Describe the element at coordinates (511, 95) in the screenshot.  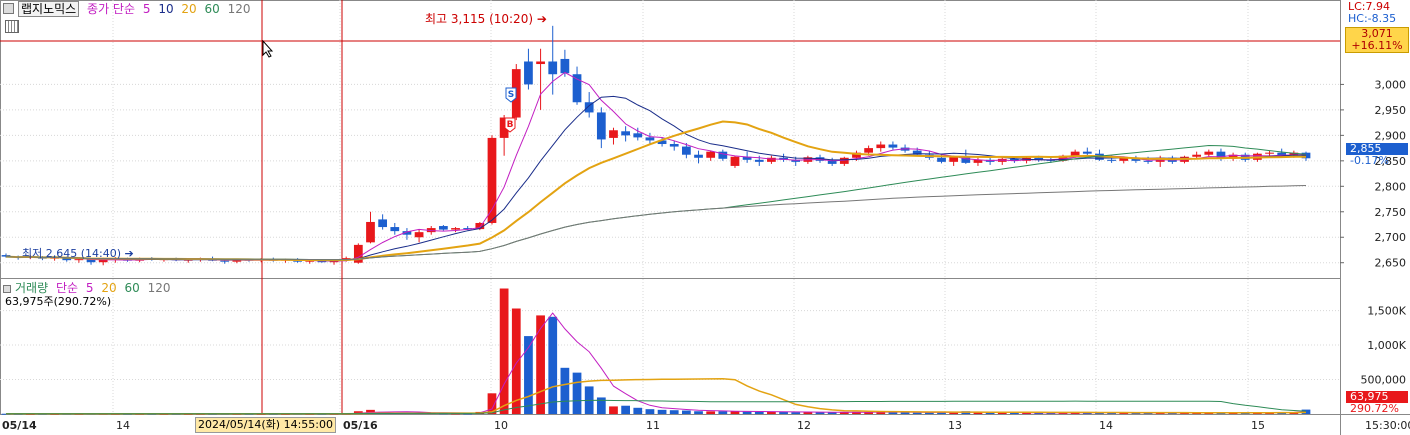
I see `sell-marker-text: S` at that location.